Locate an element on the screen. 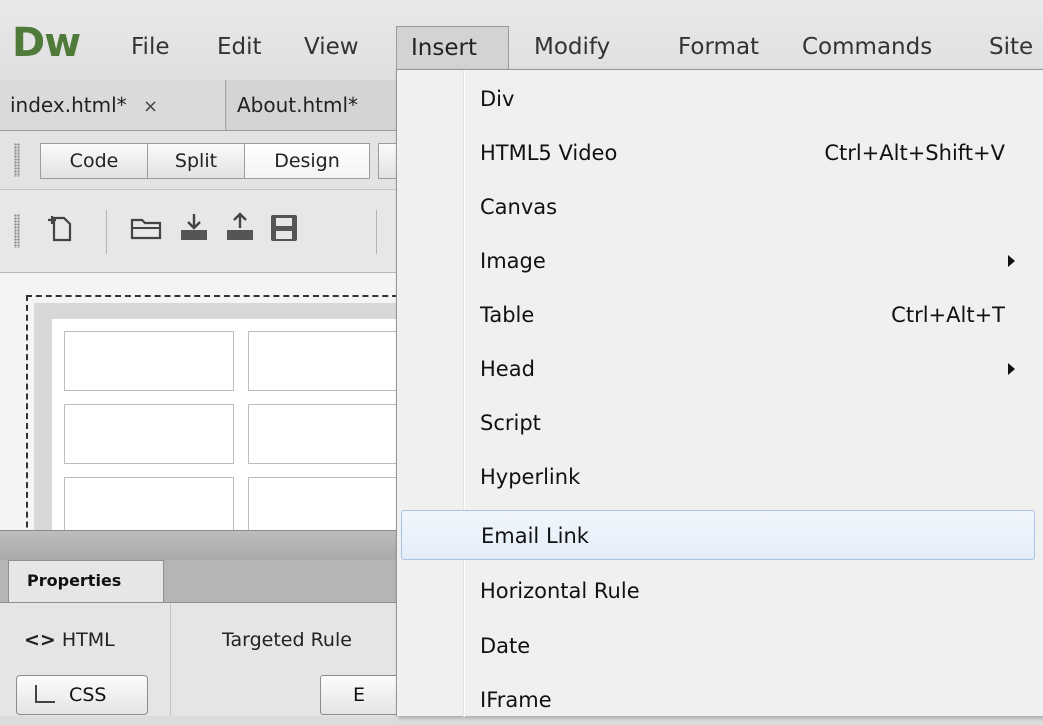  menu-item-email-link: Email Link is located at coordinates (718, 535).